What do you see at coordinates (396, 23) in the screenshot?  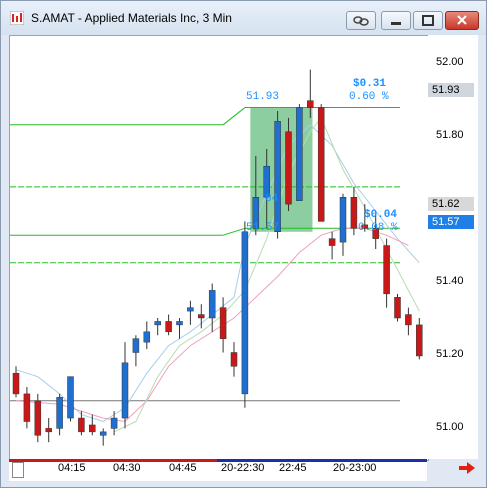 I see `minimize-icon` at bounding box center [396, 23].